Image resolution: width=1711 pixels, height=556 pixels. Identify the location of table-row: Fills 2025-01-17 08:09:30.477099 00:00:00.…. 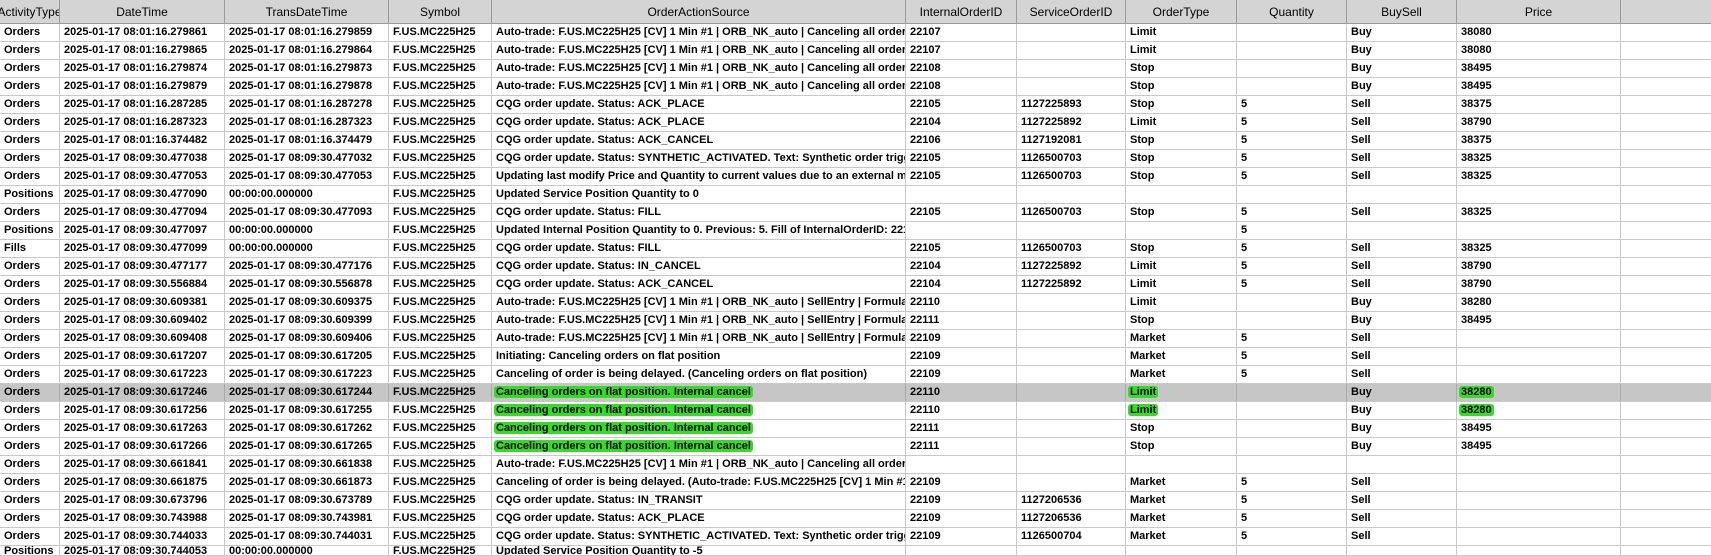
(855, 249).